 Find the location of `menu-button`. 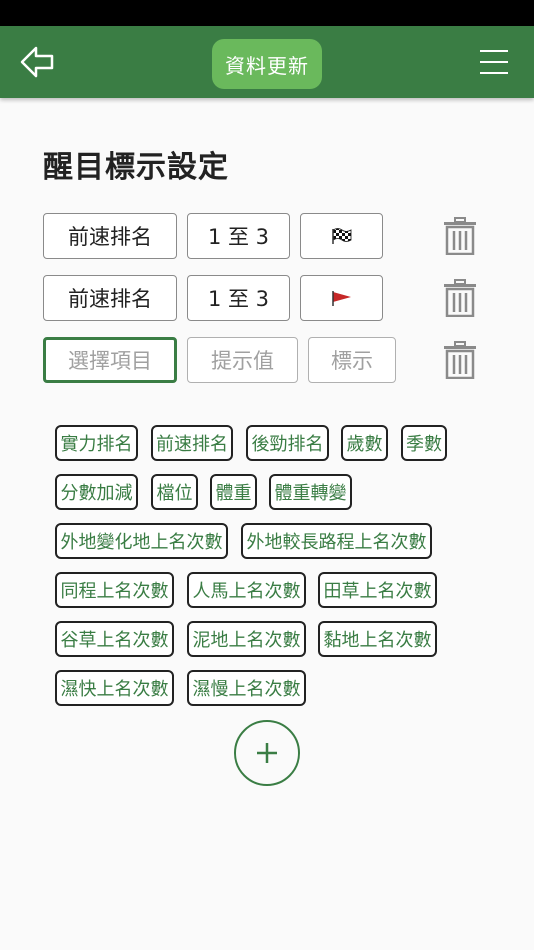

menu-button is located at coordinates (495, 62).